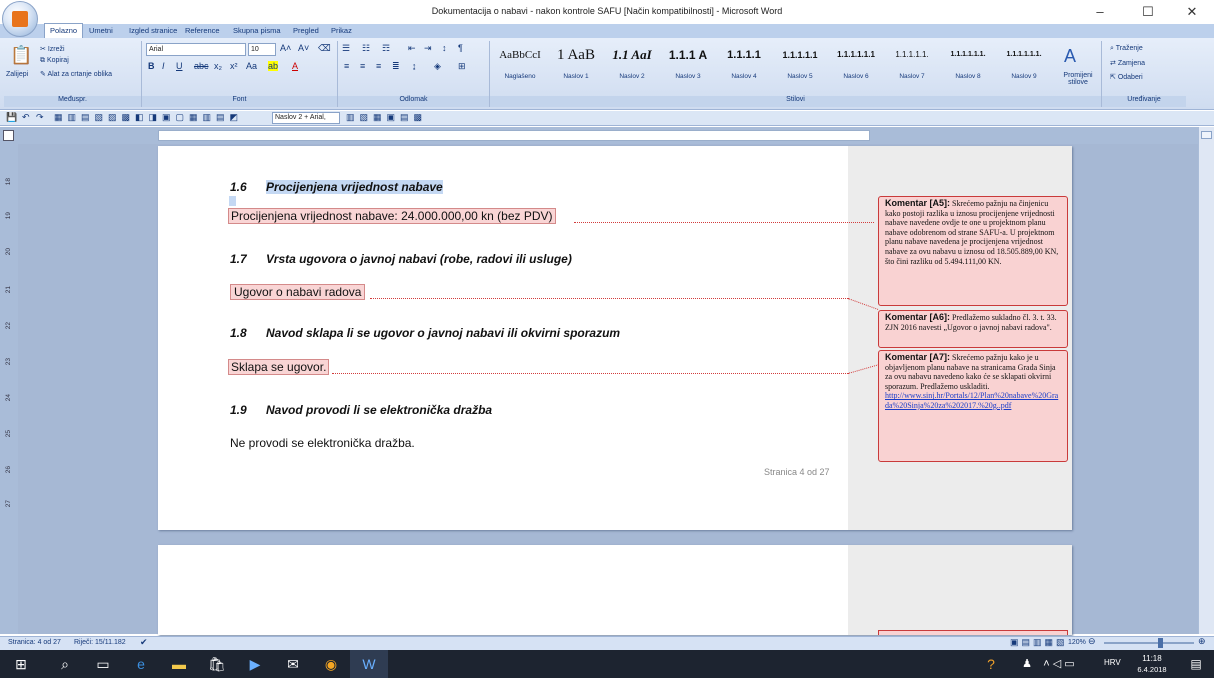 This screenshot has width=1214, height=678. Describe the element at coordinates (218, 66) in the screenshot. I see `subscript-icon: x₂` at that location.